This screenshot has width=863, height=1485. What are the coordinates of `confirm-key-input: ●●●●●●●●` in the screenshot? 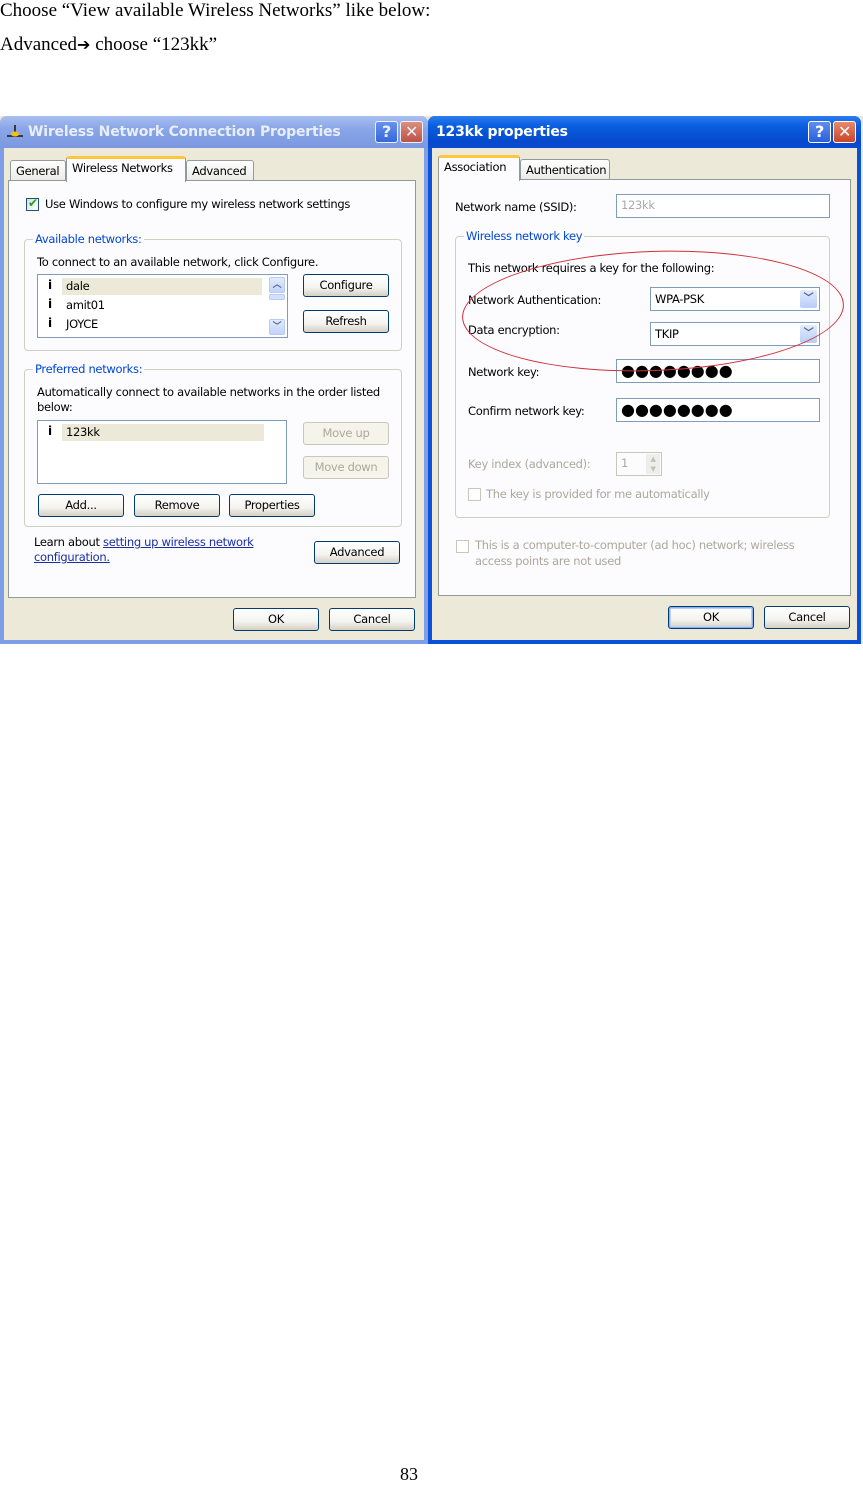 It's located at (718, 410).